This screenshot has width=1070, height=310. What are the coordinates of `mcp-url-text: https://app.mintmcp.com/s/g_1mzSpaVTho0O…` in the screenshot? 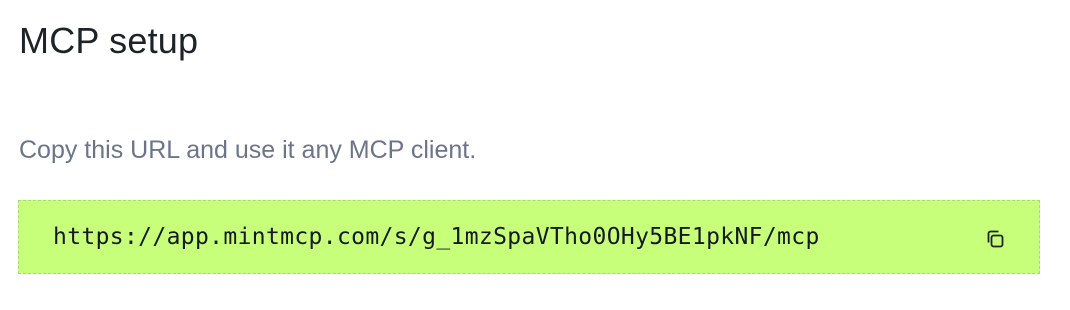 It's located at (436, 237).